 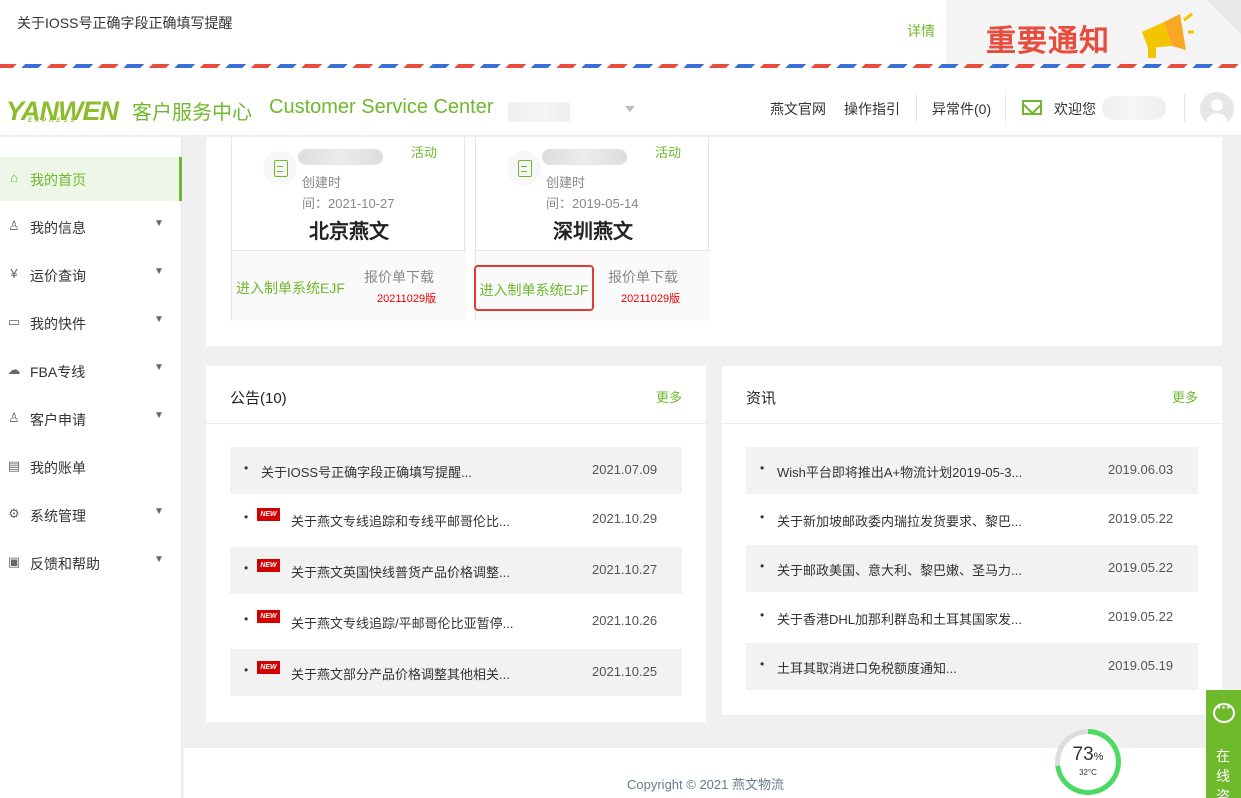 What do you see at coordinates (91, 515) in the screenshot?
I see `sidebar-item-system: ⚙ 系统管理 ▼` at bounding box center [91, 515].